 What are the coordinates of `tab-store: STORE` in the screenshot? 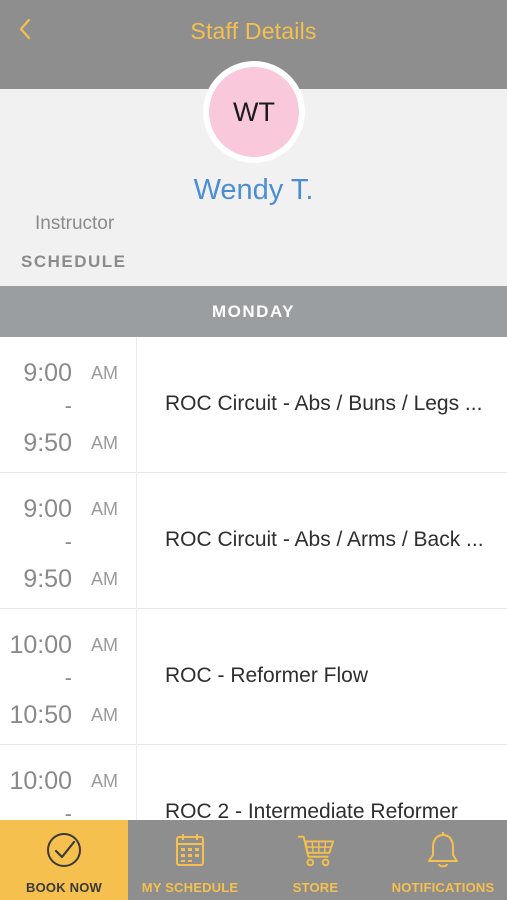 It's located at (315, 860).